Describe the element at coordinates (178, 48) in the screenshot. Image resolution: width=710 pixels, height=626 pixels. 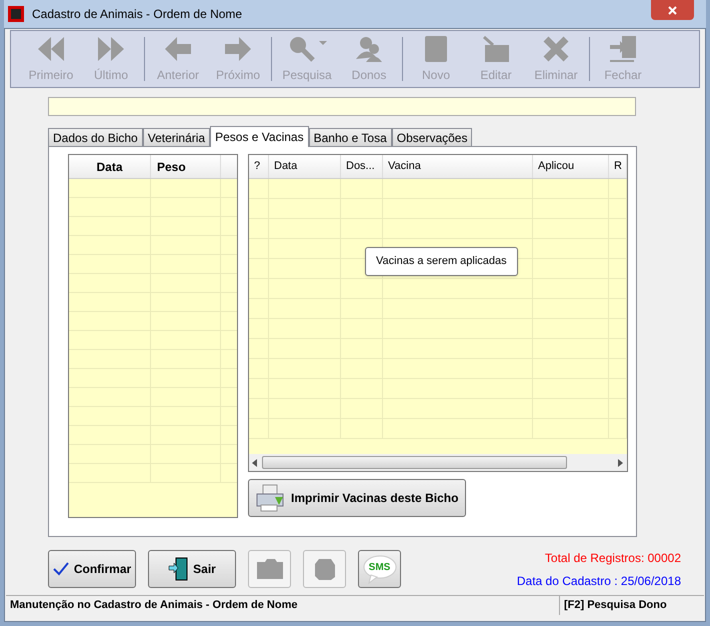
I see `arrow-left-icon` at that location.